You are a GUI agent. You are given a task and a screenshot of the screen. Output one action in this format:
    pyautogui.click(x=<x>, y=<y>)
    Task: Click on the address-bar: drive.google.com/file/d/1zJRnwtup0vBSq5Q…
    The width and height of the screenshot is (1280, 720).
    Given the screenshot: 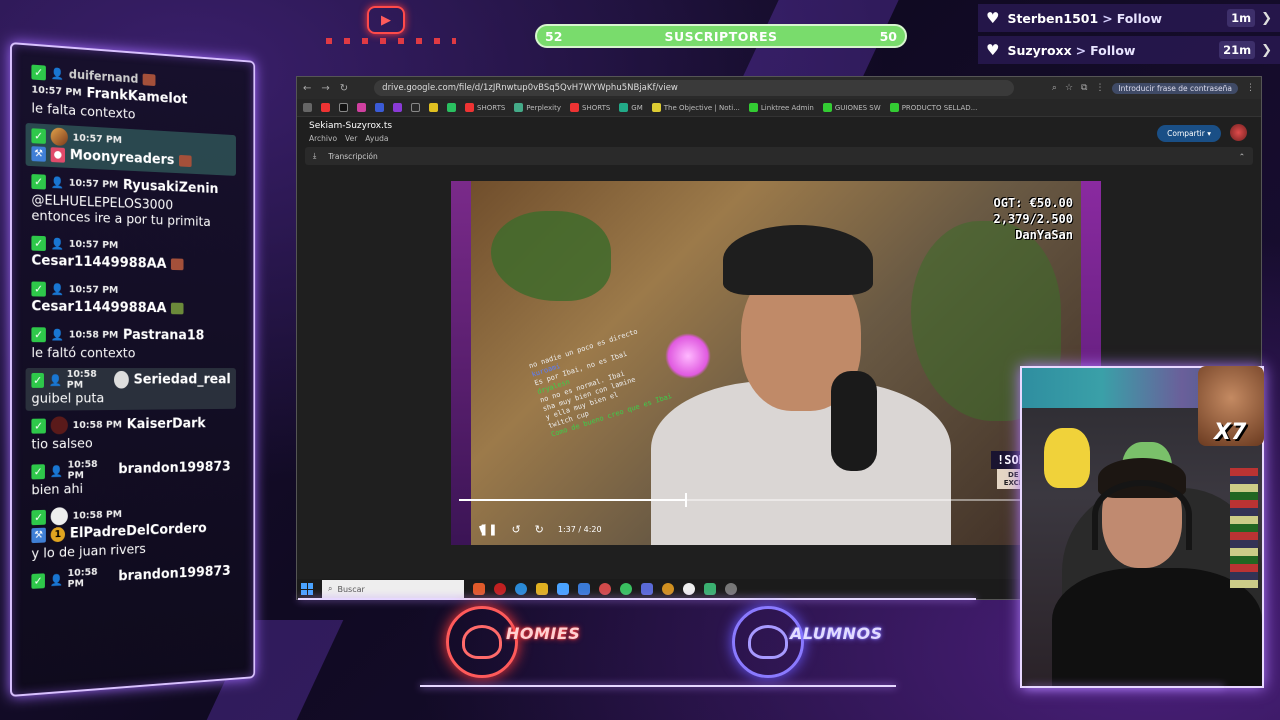 What is the action you would take?
    pyautogui.click(x=694, y=88)
    